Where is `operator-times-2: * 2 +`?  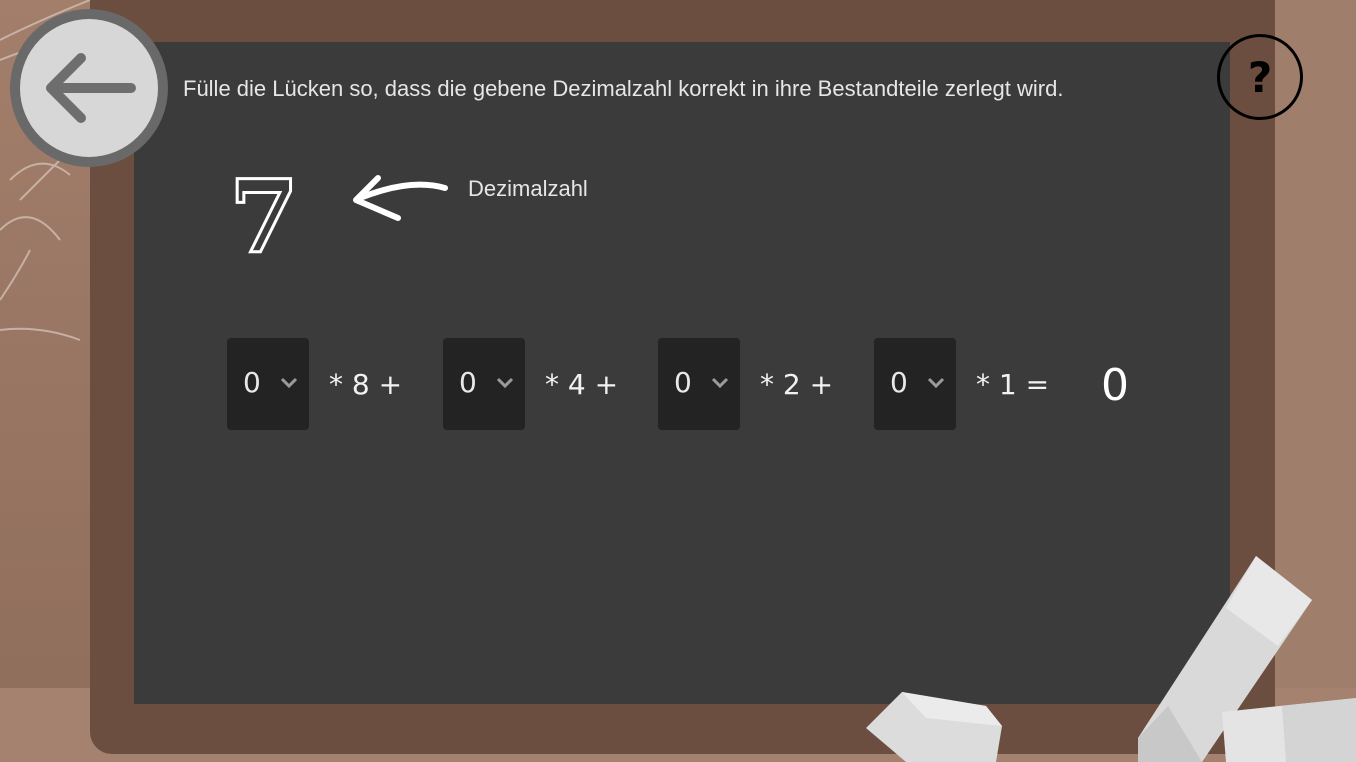 operator-times-2: * 2 + is located at coordinates (797, 384).